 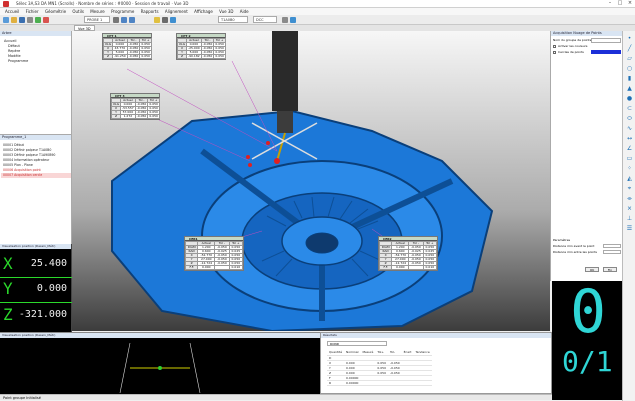 I want to click on axis-label-x: X, so click(x=8, y=263).